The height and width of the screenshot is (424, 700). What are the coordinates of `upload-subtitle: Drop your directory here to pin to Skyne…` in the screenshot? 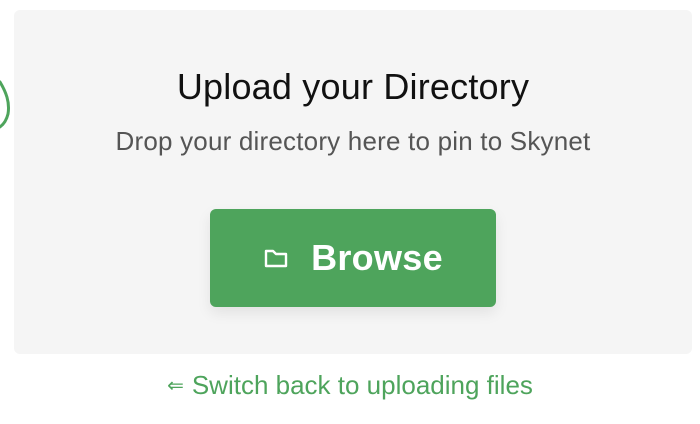 It's located at (353, 141).